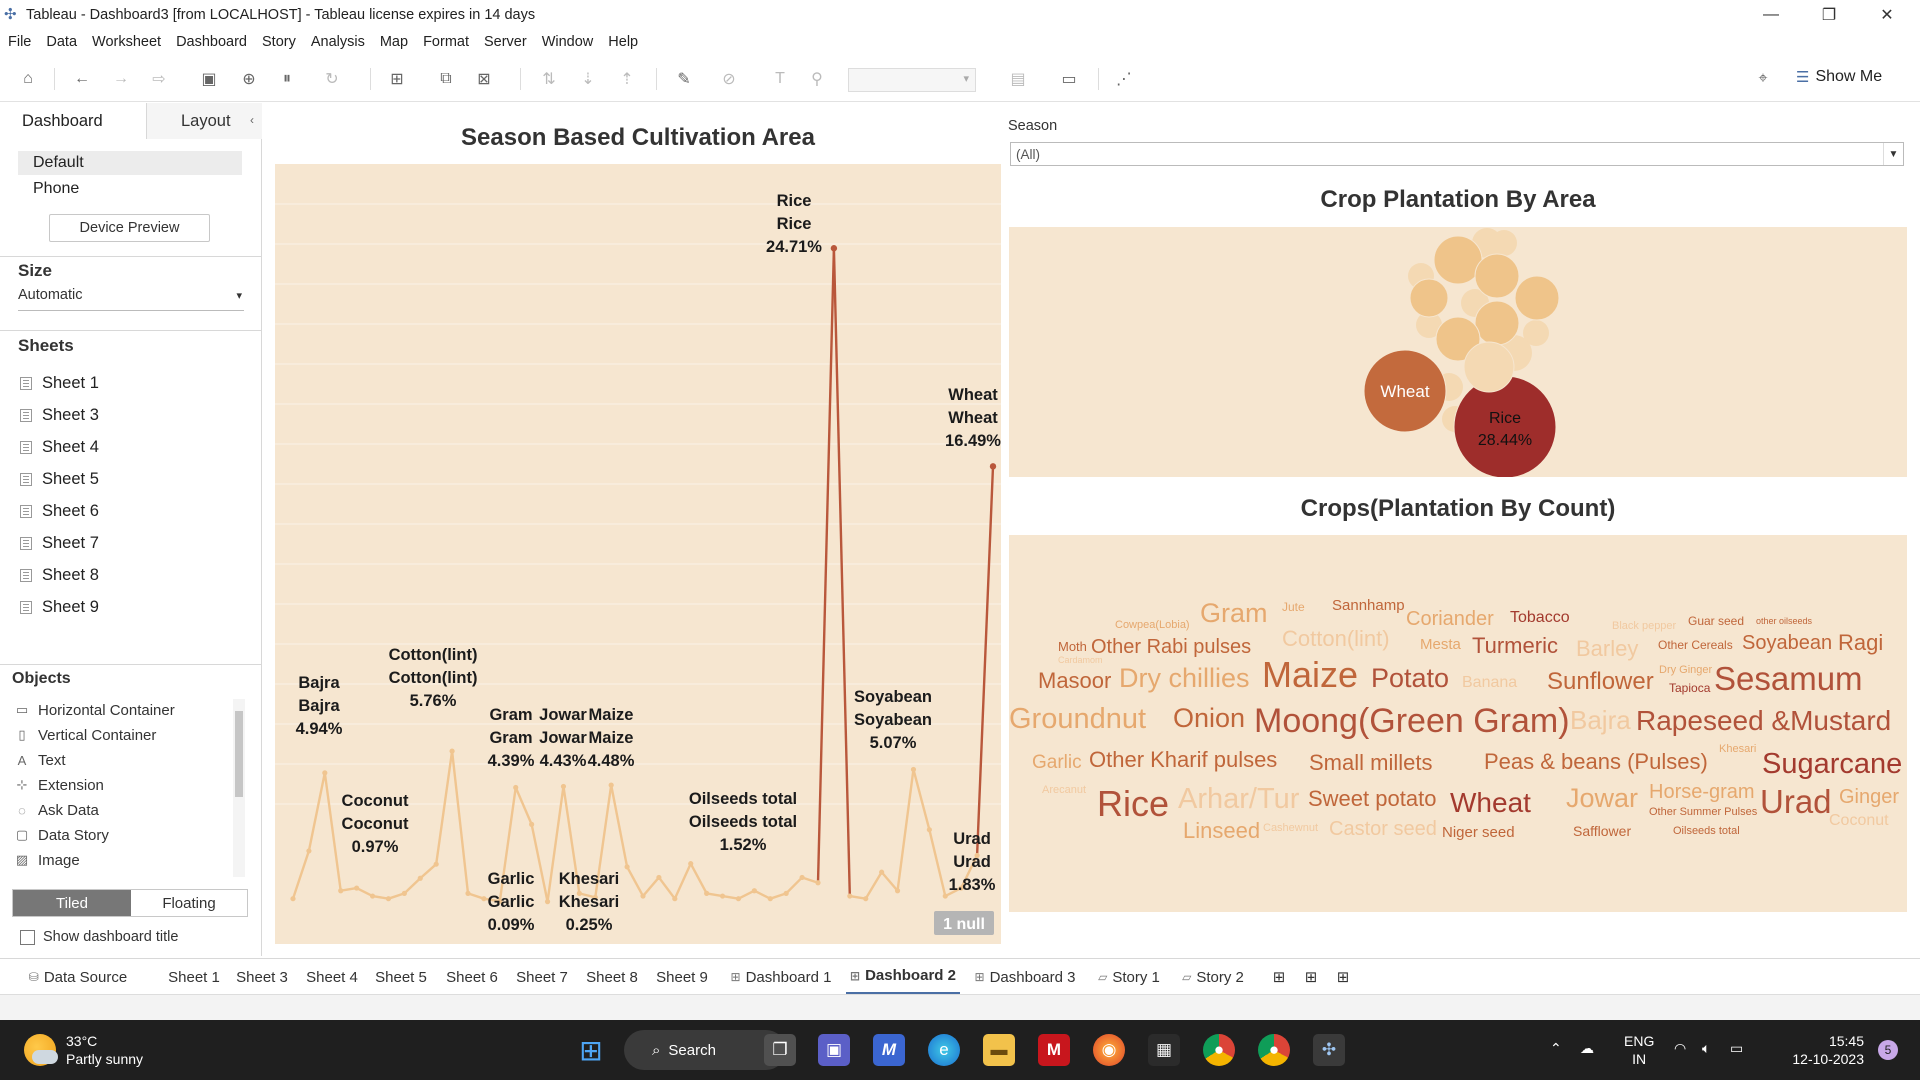 This screenshot has width=1920, height=1080. I want to click on word-cloud-word: Horse-gram, so click(1702, 792).